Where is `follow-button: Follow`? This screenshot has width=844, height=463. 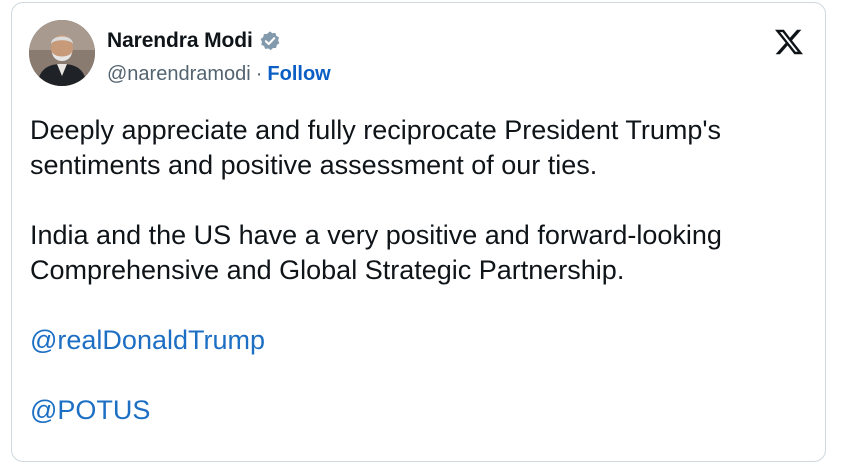 follow-button: Follow is located at coordinates (298, 74).